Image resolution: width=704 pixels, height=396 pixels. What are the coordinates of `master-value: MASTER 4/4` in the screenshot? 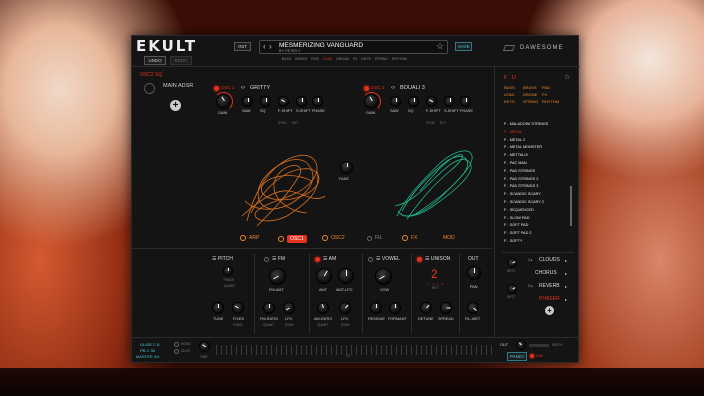 It's located at (147, 357).